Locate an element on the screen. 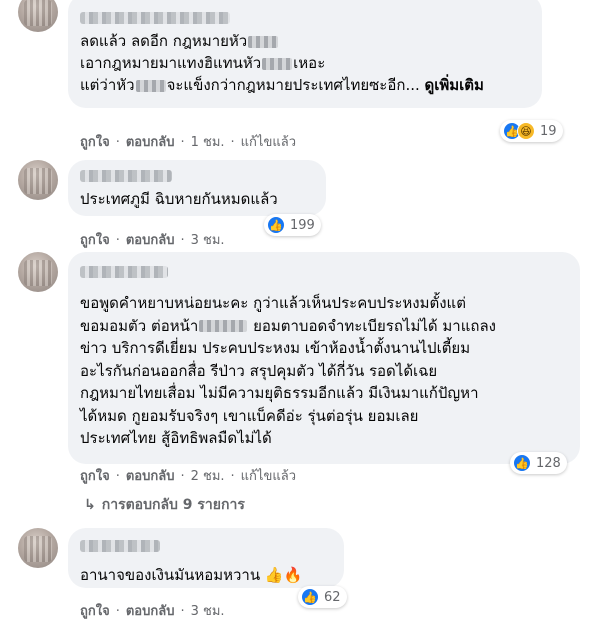 This screenshot has height=621, width=610. reaction-count: 19 is located at coordinates (548, 131).